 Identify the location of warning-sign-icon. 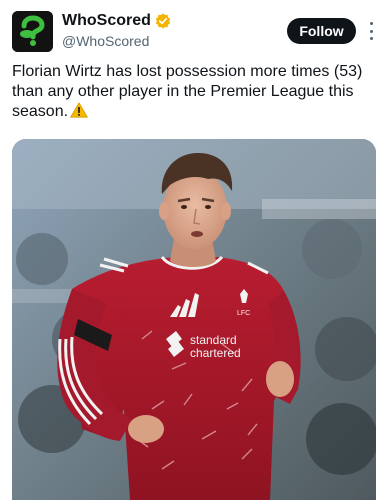
(79, 110).